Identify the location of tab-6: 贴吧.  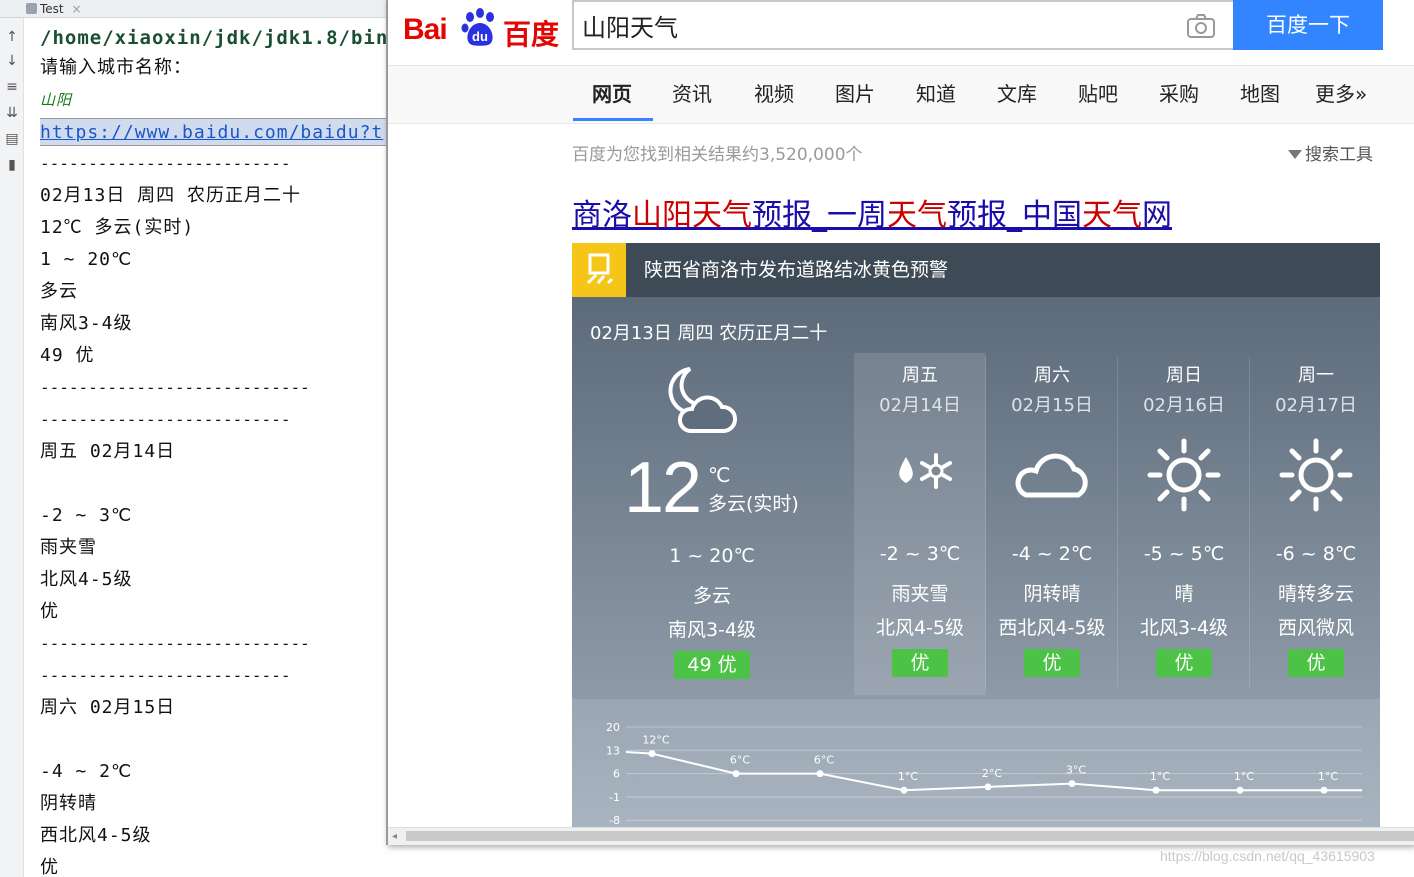
(1098, 94).